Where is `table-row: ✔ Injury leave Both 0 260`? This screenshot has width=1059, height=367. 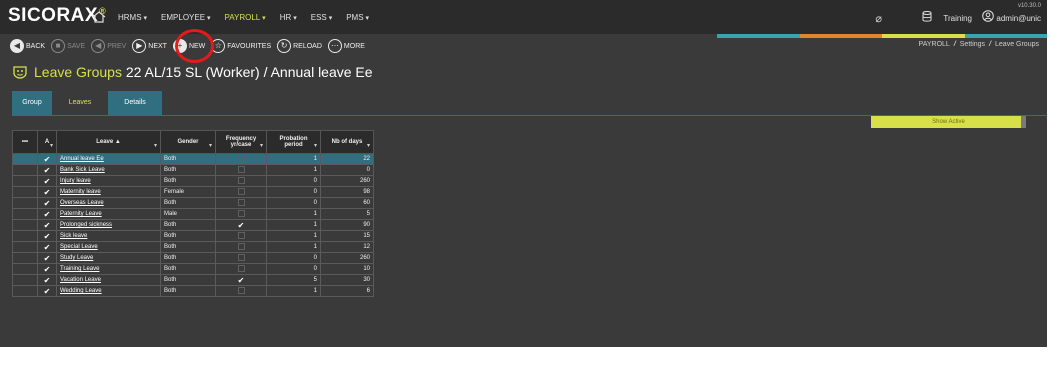
table-row: ✔ Injury leave Both 0 260 is located at coordinates (193, 181).